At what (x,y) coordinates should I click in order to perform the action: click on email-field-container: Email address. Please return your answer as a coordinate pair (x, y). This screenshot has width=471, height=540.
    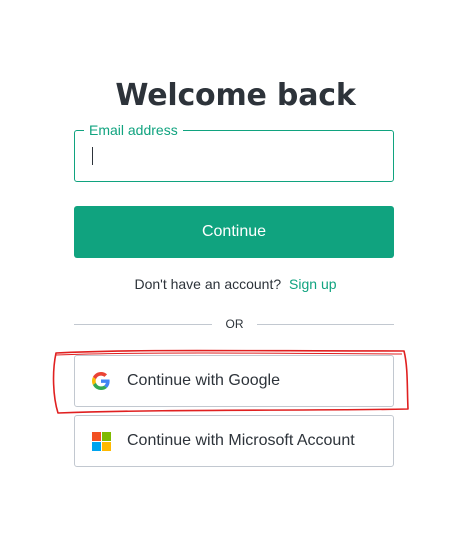
    Looking at the image, I should click on (234, 151).